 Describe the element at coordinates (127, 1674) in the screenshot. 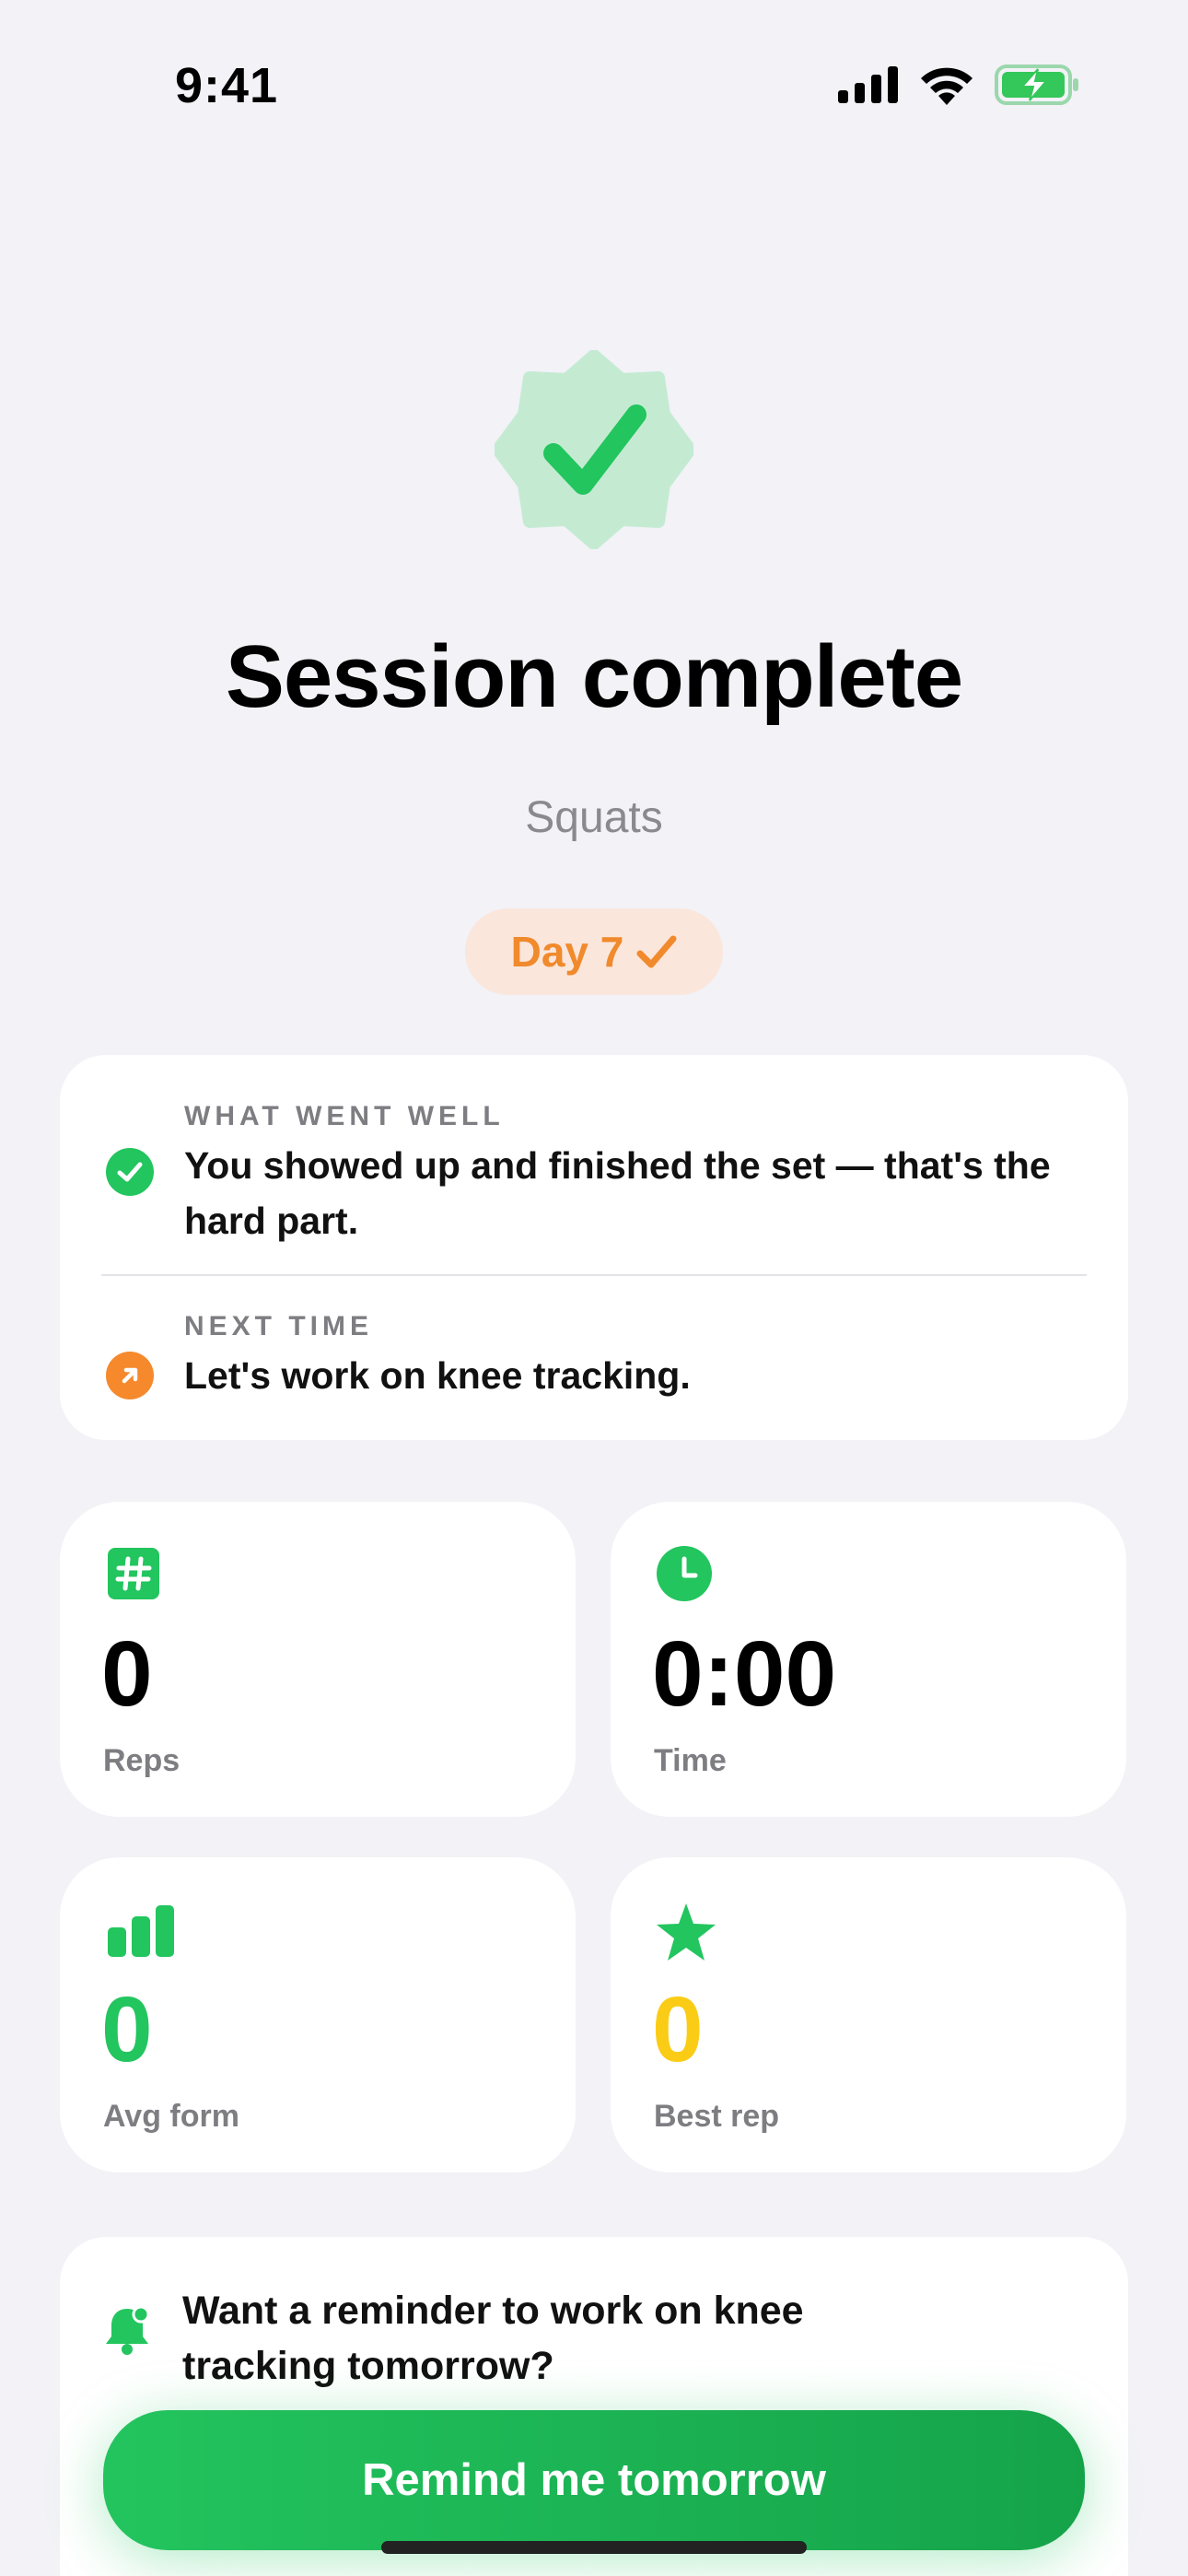

I see `reps-value: 0` at that location.